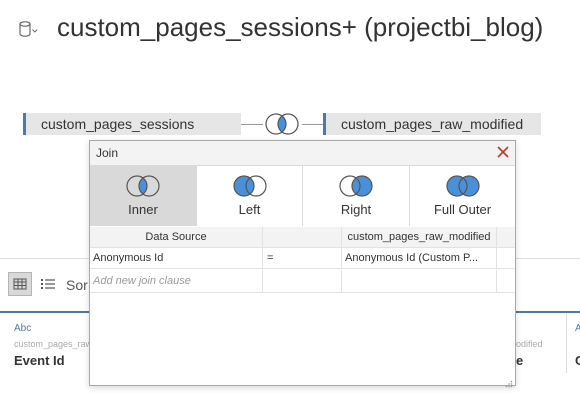 The image size is (580, 420). What do you see at coordinates (143, 209) in the screenshot?
I see `join-type-label: Inner` at bounding box center [143, 209].